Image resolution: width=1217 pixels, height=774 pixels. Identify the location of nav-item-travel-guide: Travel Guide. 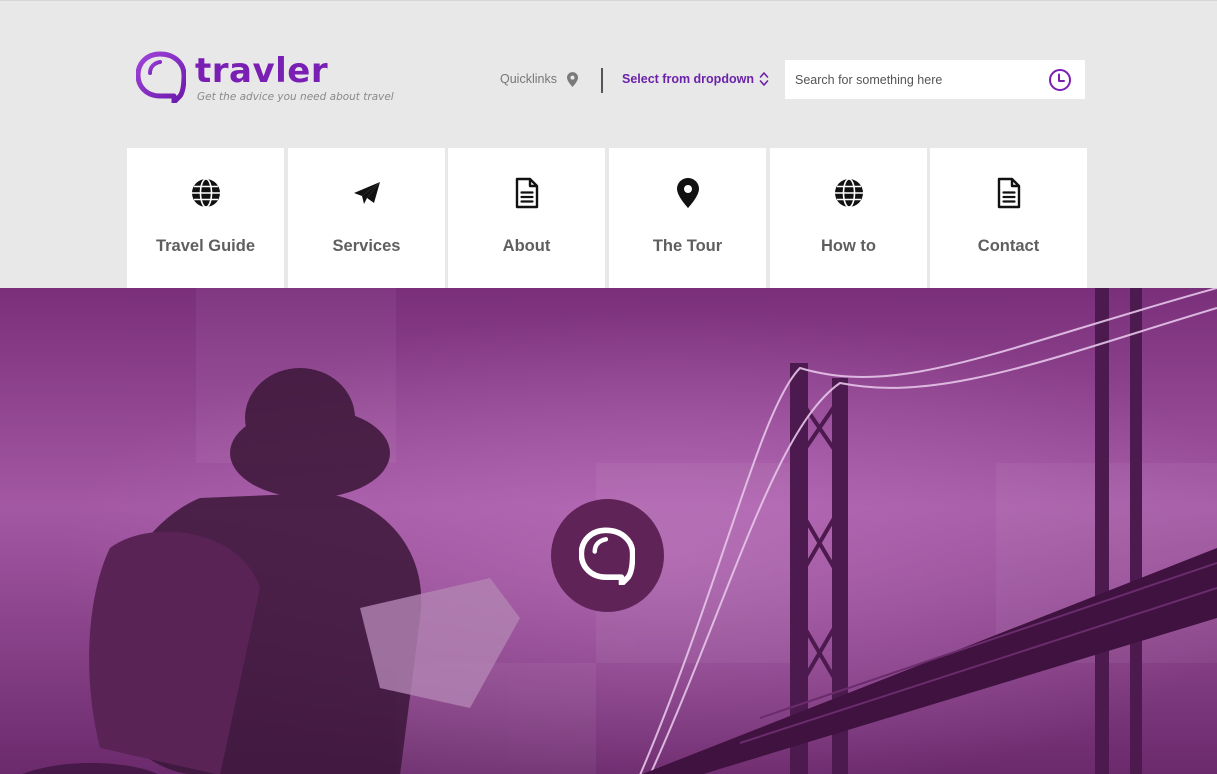
(205, 225).